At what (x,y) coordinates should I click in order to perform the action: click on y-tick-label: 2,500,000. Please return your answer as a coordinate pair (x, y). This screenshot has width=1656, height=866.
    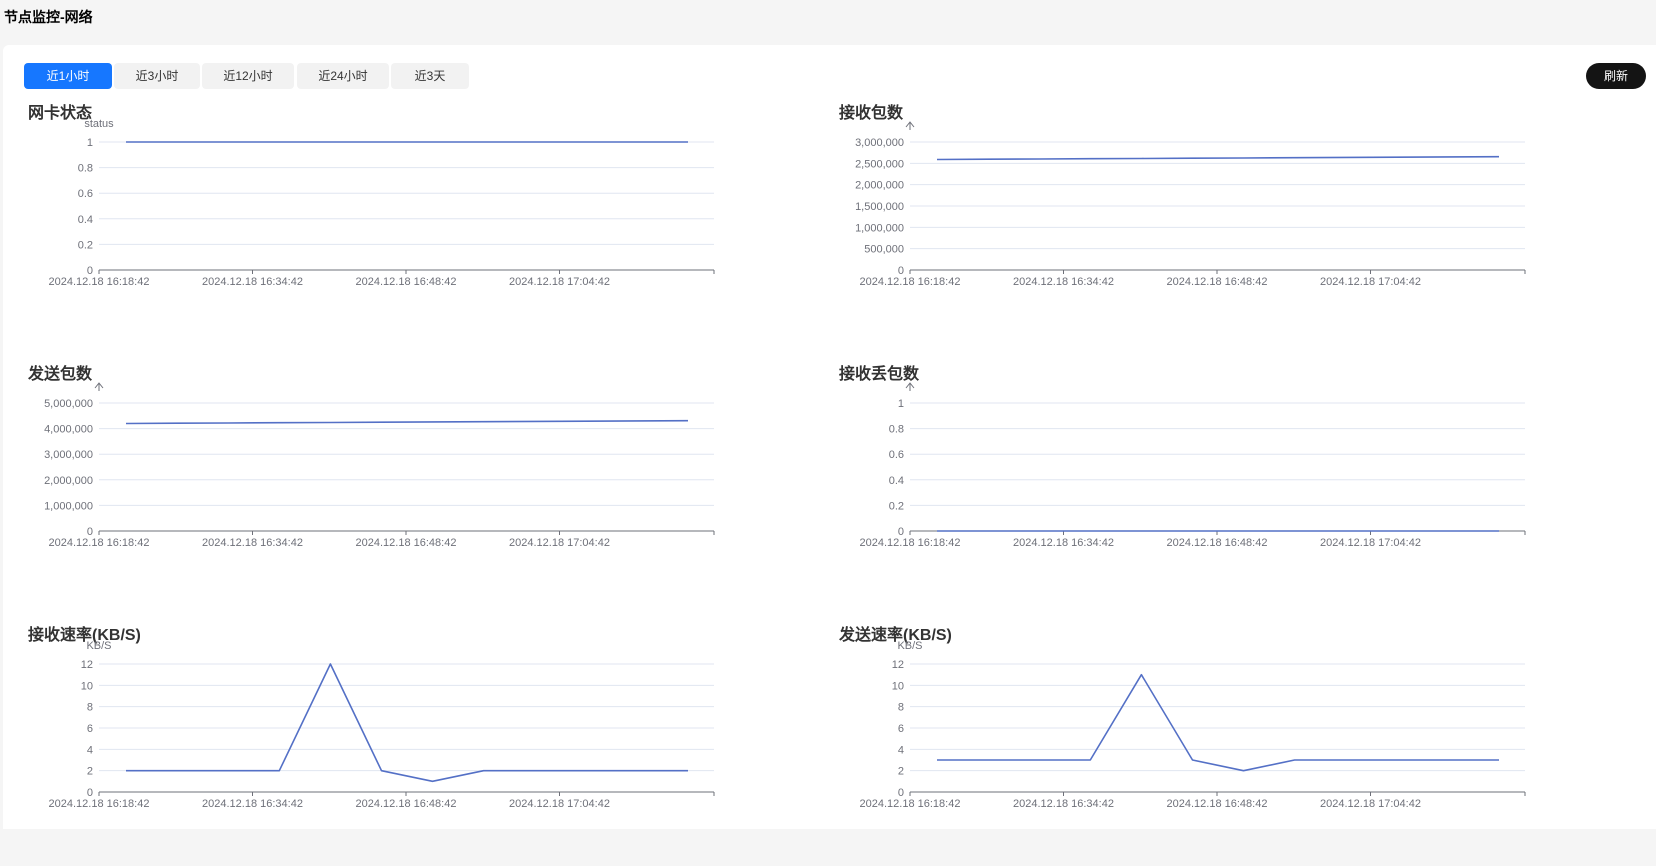
    Looking at the image, I should click on (879, 164).